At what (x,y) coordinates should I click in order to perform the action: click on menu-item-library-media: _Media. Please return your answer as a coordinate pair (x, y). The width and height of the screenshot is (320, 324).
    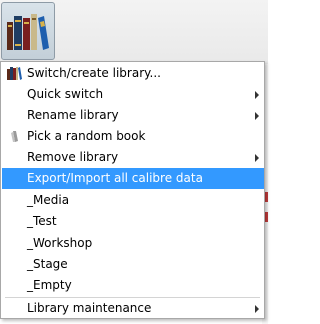
    Looking at the image, I should click on (133, 200).